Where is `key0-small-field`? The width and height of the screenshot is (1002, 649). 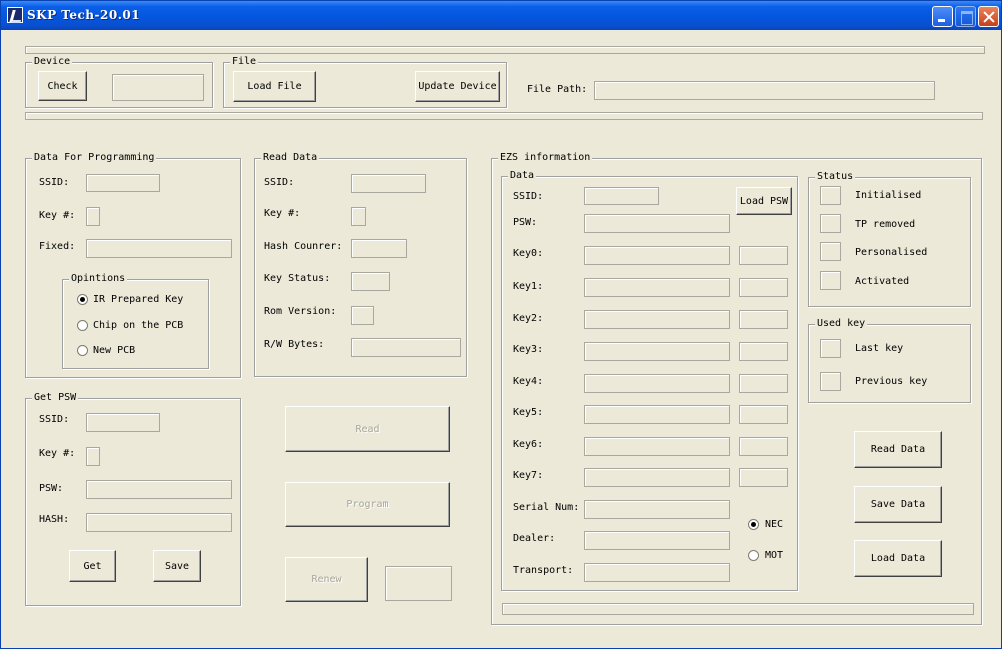
key0-small-field is located at coordinates (763, 255).